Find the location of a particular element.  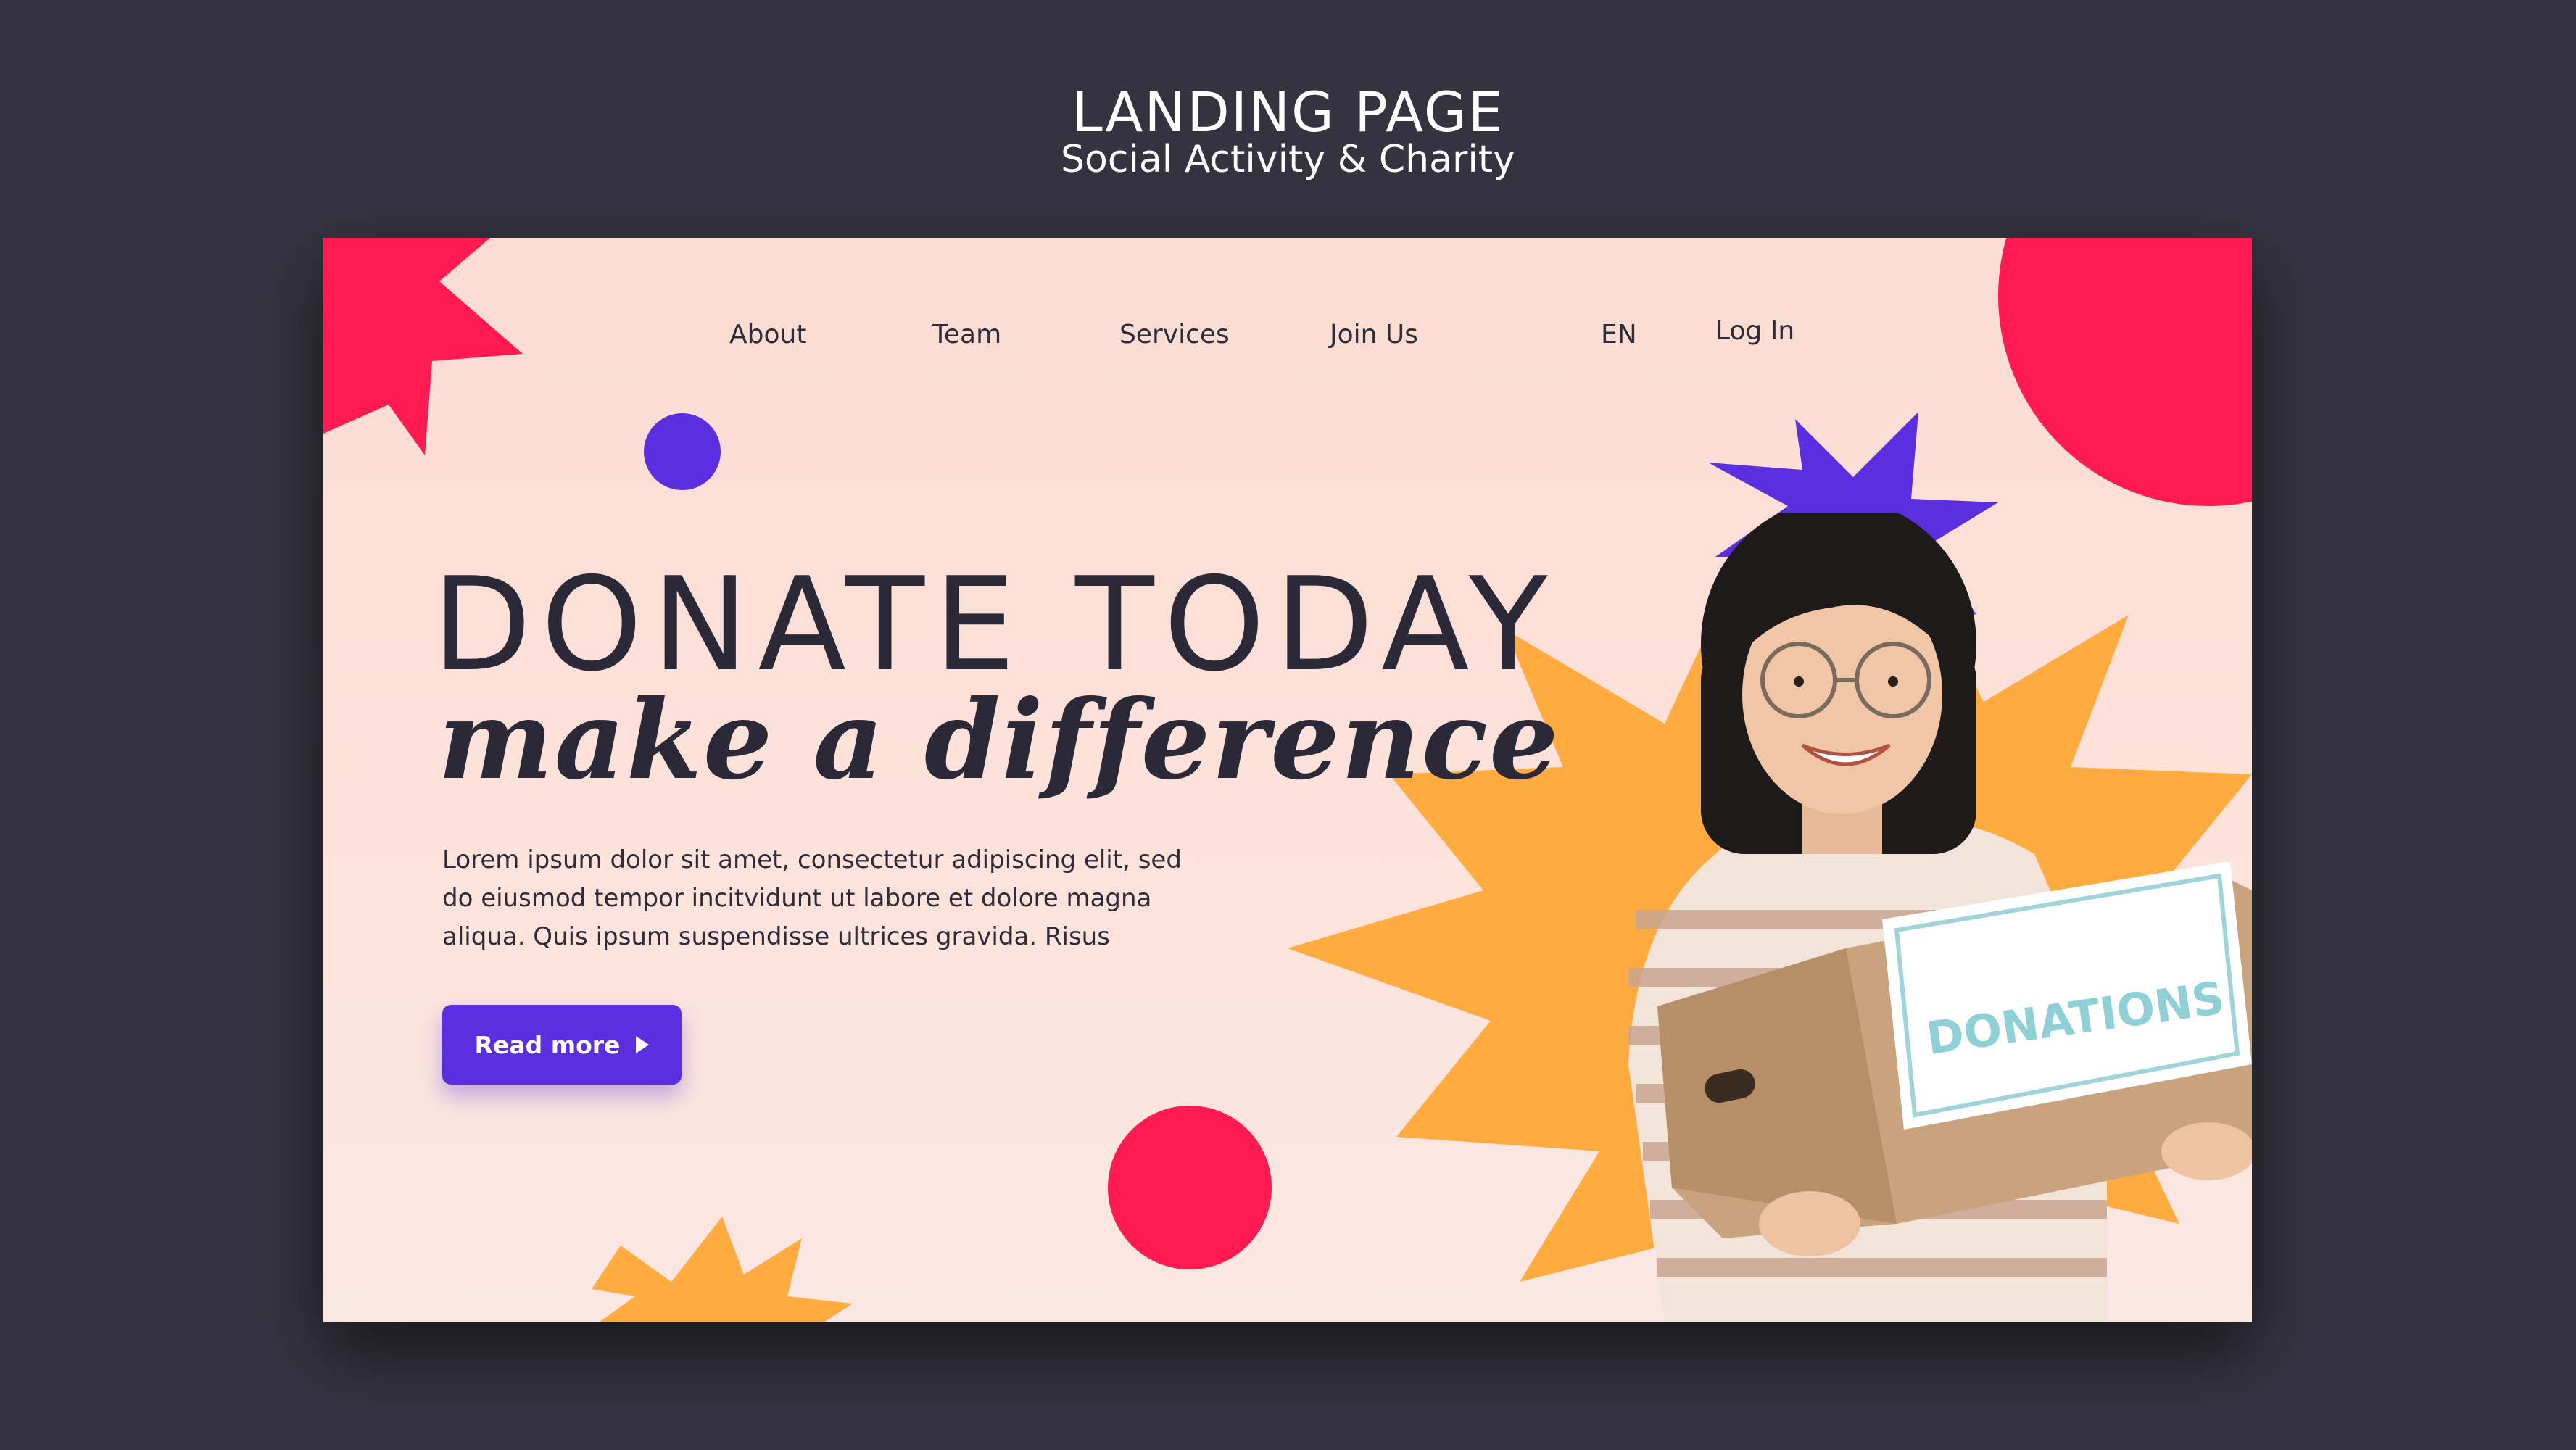

play-triangle-icon is located at coordinates (643, 1044).